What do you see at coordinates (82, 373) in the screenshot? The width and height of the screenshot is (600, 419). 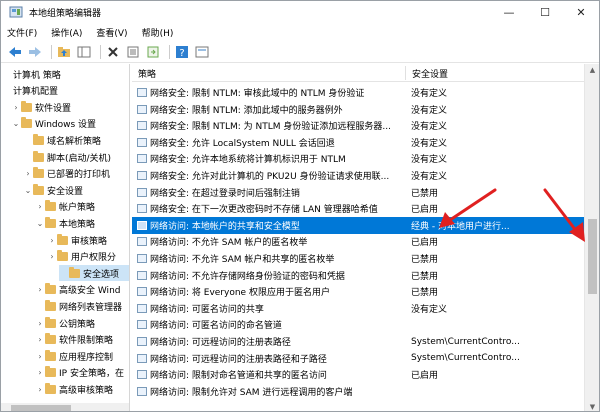 I see `tree-item: › IP 安全策略，在` at bounding box center [82, 373].